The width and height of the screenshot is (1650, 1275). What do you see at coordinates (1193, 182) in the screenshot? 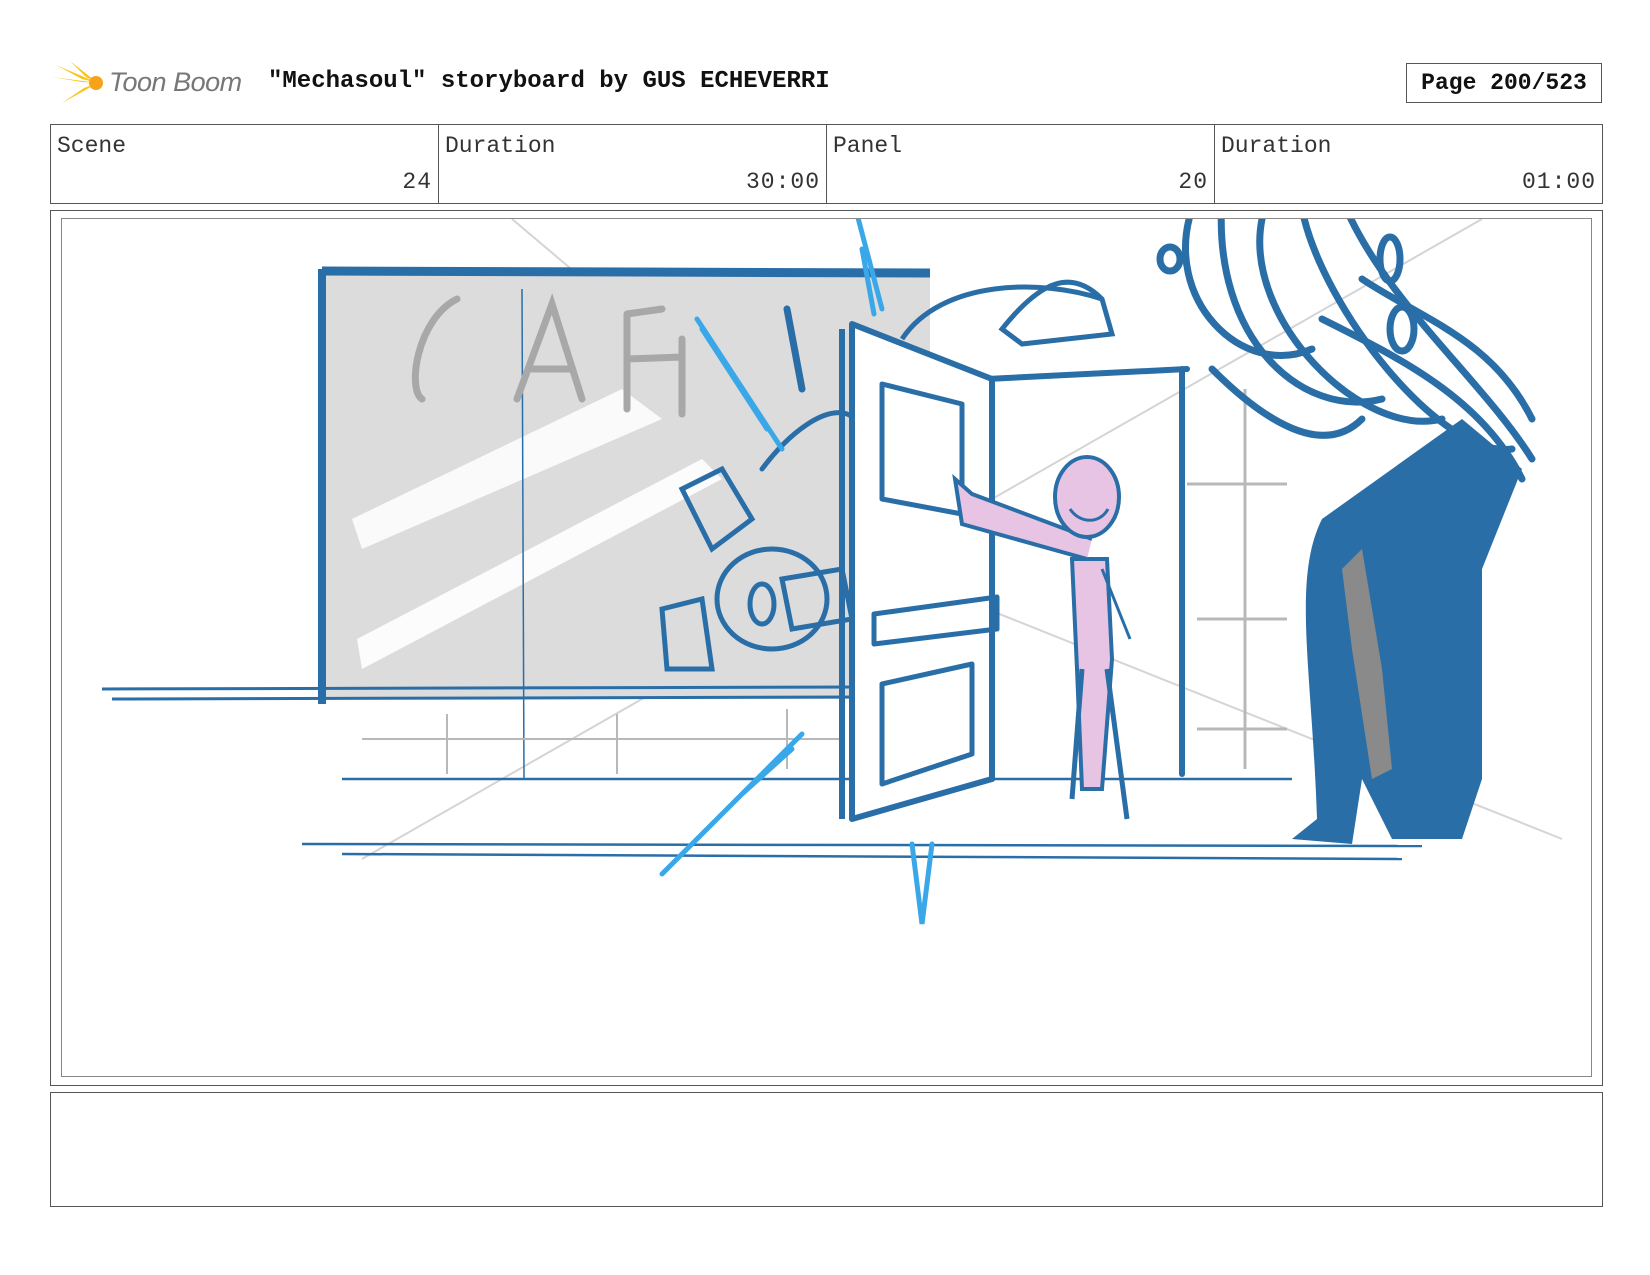
I see `panel-value: 20` at bounding box center [1193, 182].